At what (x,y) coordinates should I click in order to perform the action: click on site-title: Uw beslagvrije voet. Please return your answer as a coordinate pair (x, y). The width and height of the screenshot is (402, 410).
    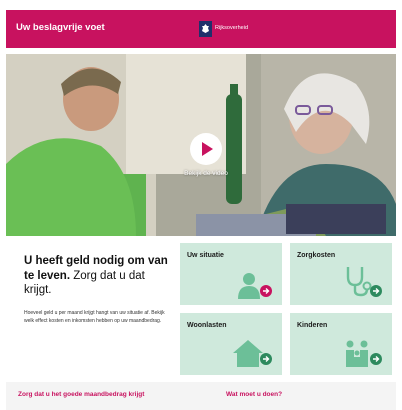
    Looking at the image, I should click on (60, 27).